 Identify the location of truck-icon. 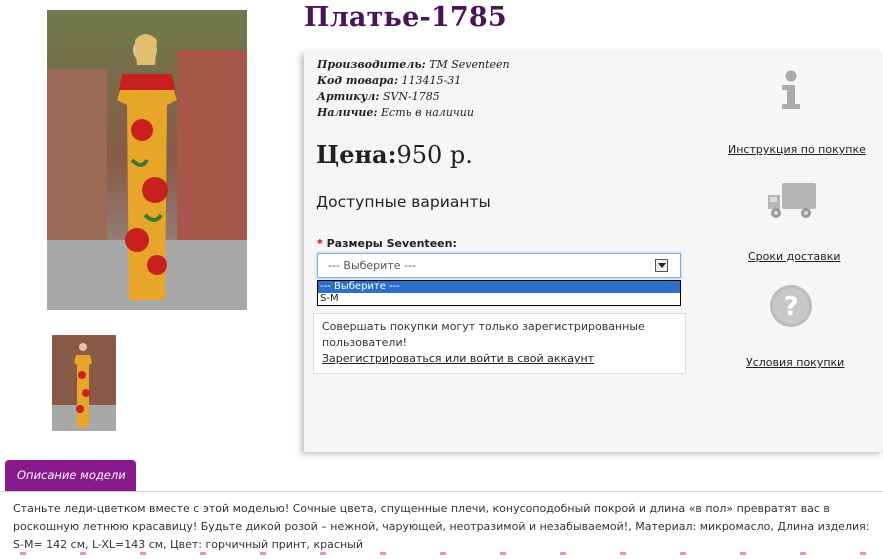
(792, 201).